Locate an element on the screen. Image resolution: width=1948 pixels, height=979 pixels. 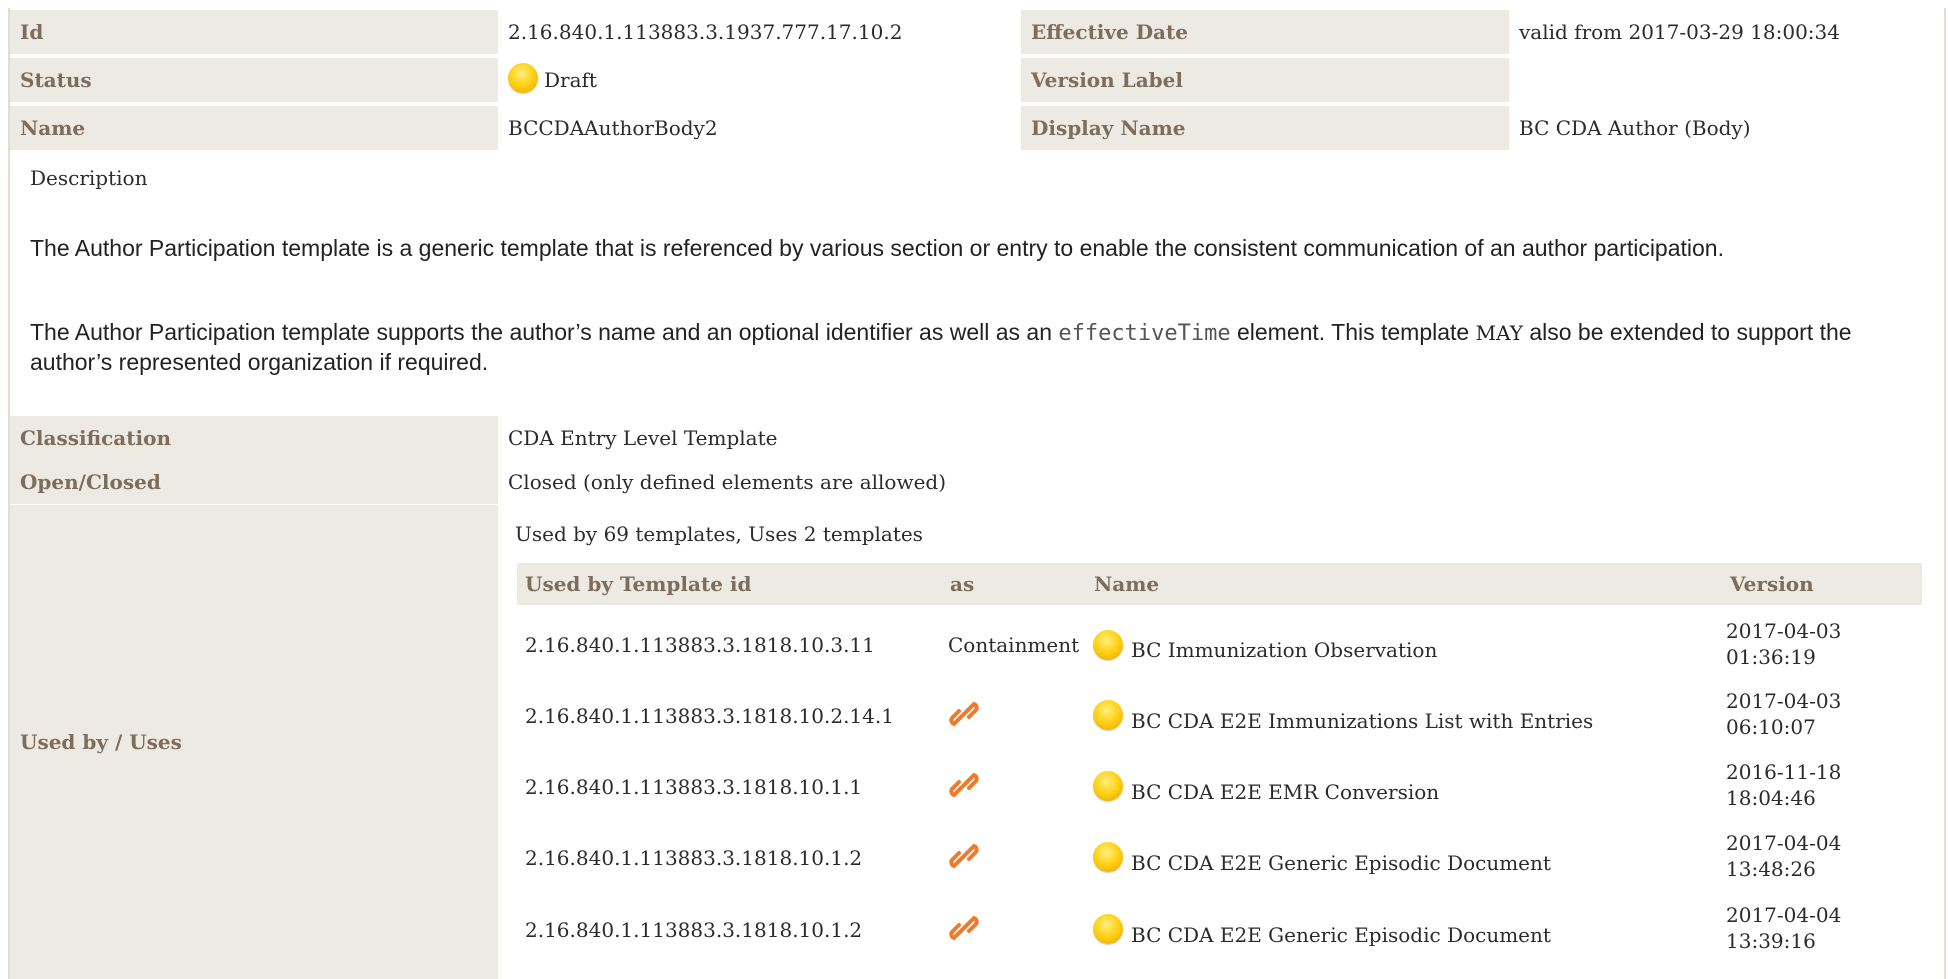
classification-value: CDA Entry Level Template is located at coordinates (643, 438).